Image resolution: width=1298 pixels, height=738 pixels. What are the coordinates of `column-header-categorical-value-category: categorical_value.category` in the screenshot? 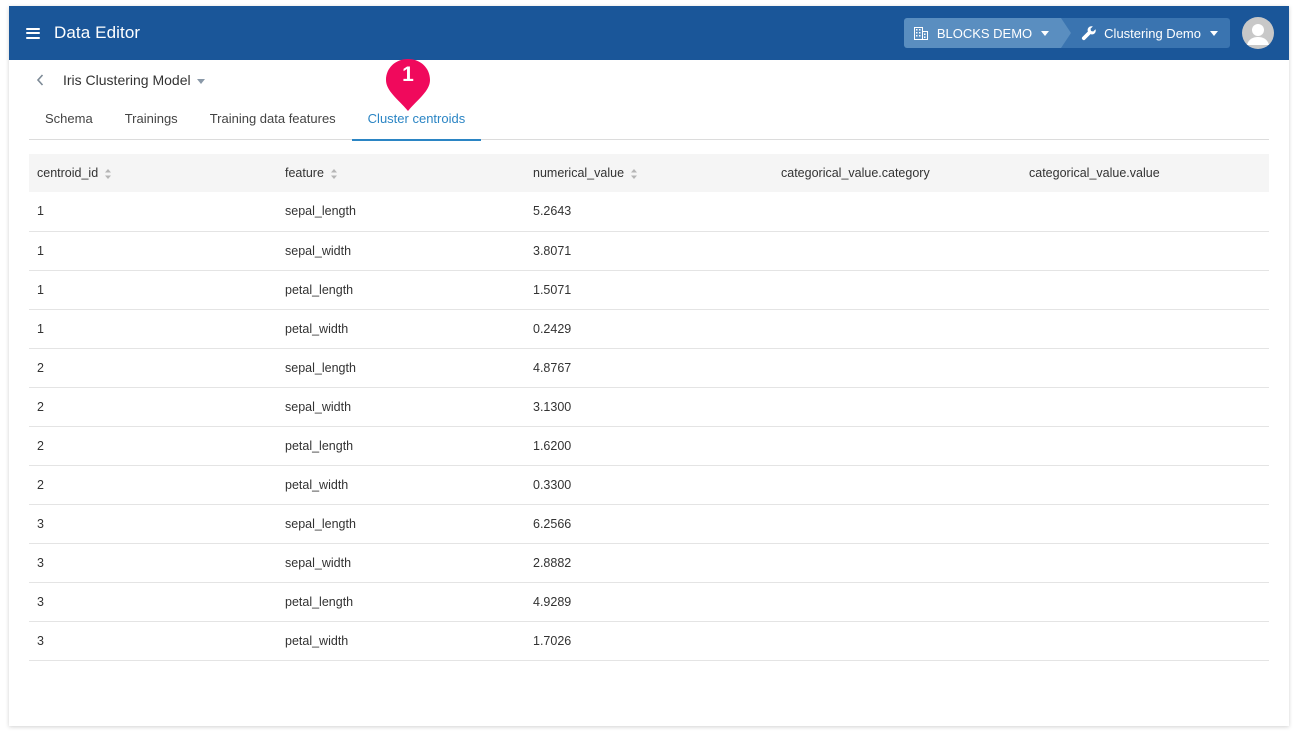 It's located at (897, 173).